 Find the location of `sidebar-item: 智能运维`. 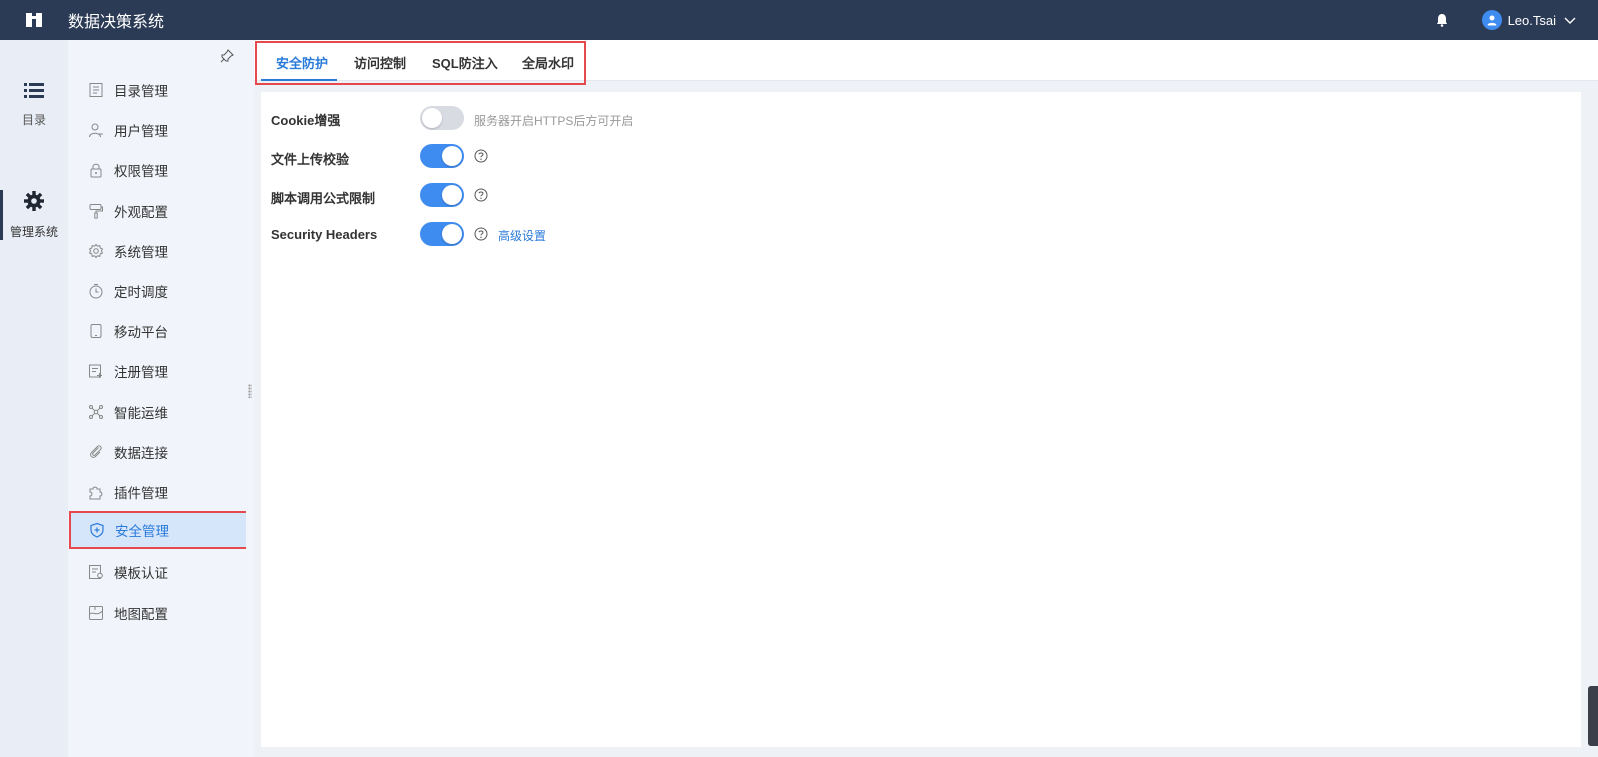

sidebar-item: 智能运维 is located at coordinates (157, 412).